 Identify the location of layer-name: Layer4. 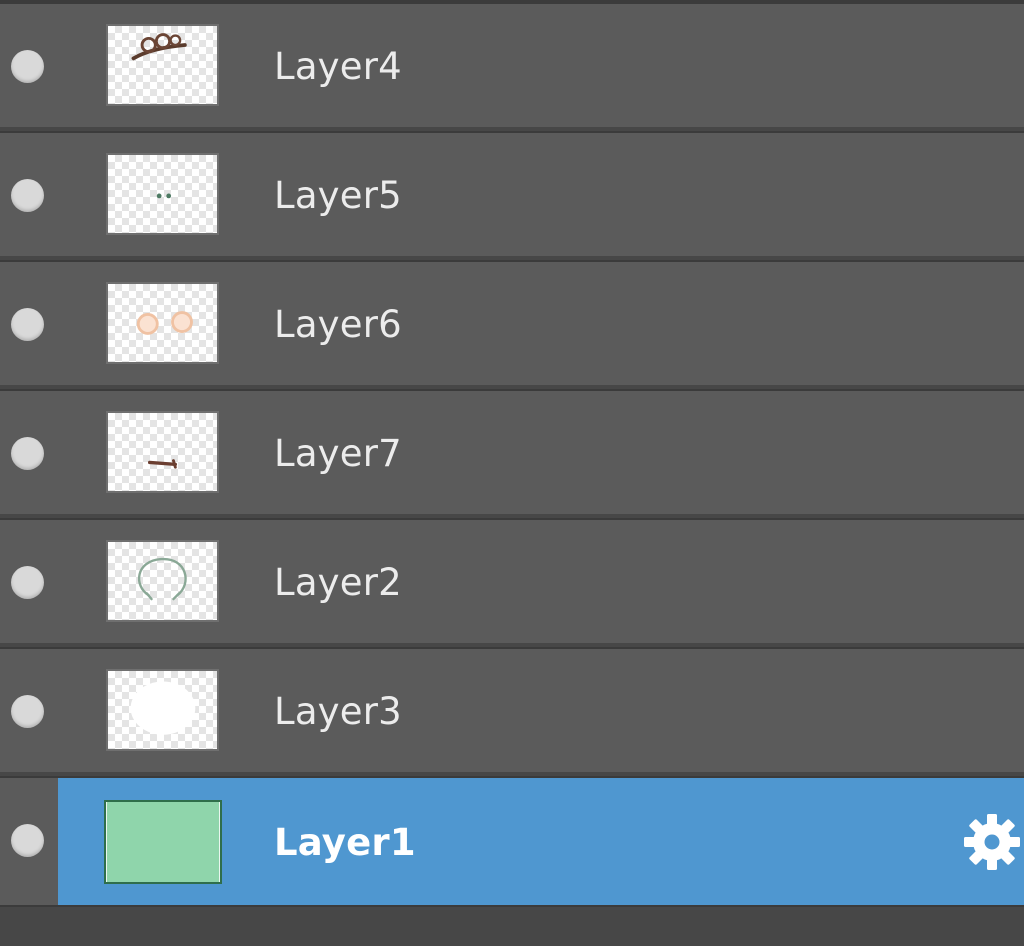
(338, 66).